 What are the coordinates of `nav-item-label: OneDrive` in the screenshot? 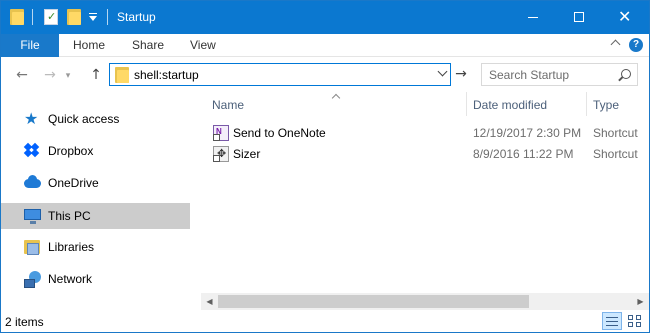 It's located at (73, 183).